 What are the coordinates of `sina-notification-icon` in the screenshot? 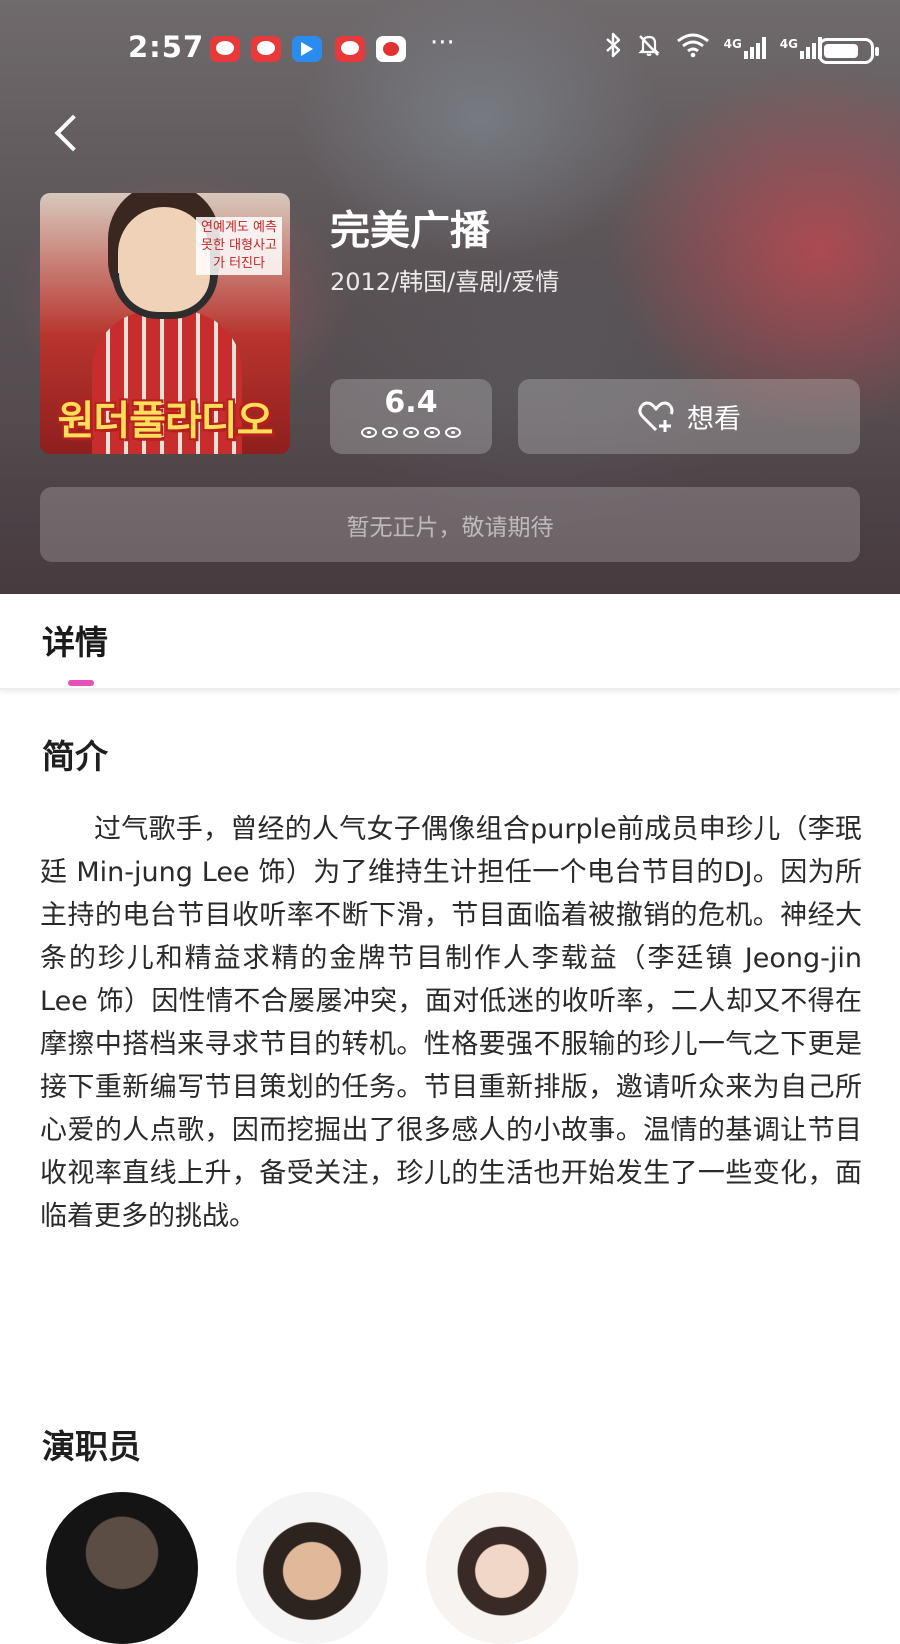 It's located at (391, 49).